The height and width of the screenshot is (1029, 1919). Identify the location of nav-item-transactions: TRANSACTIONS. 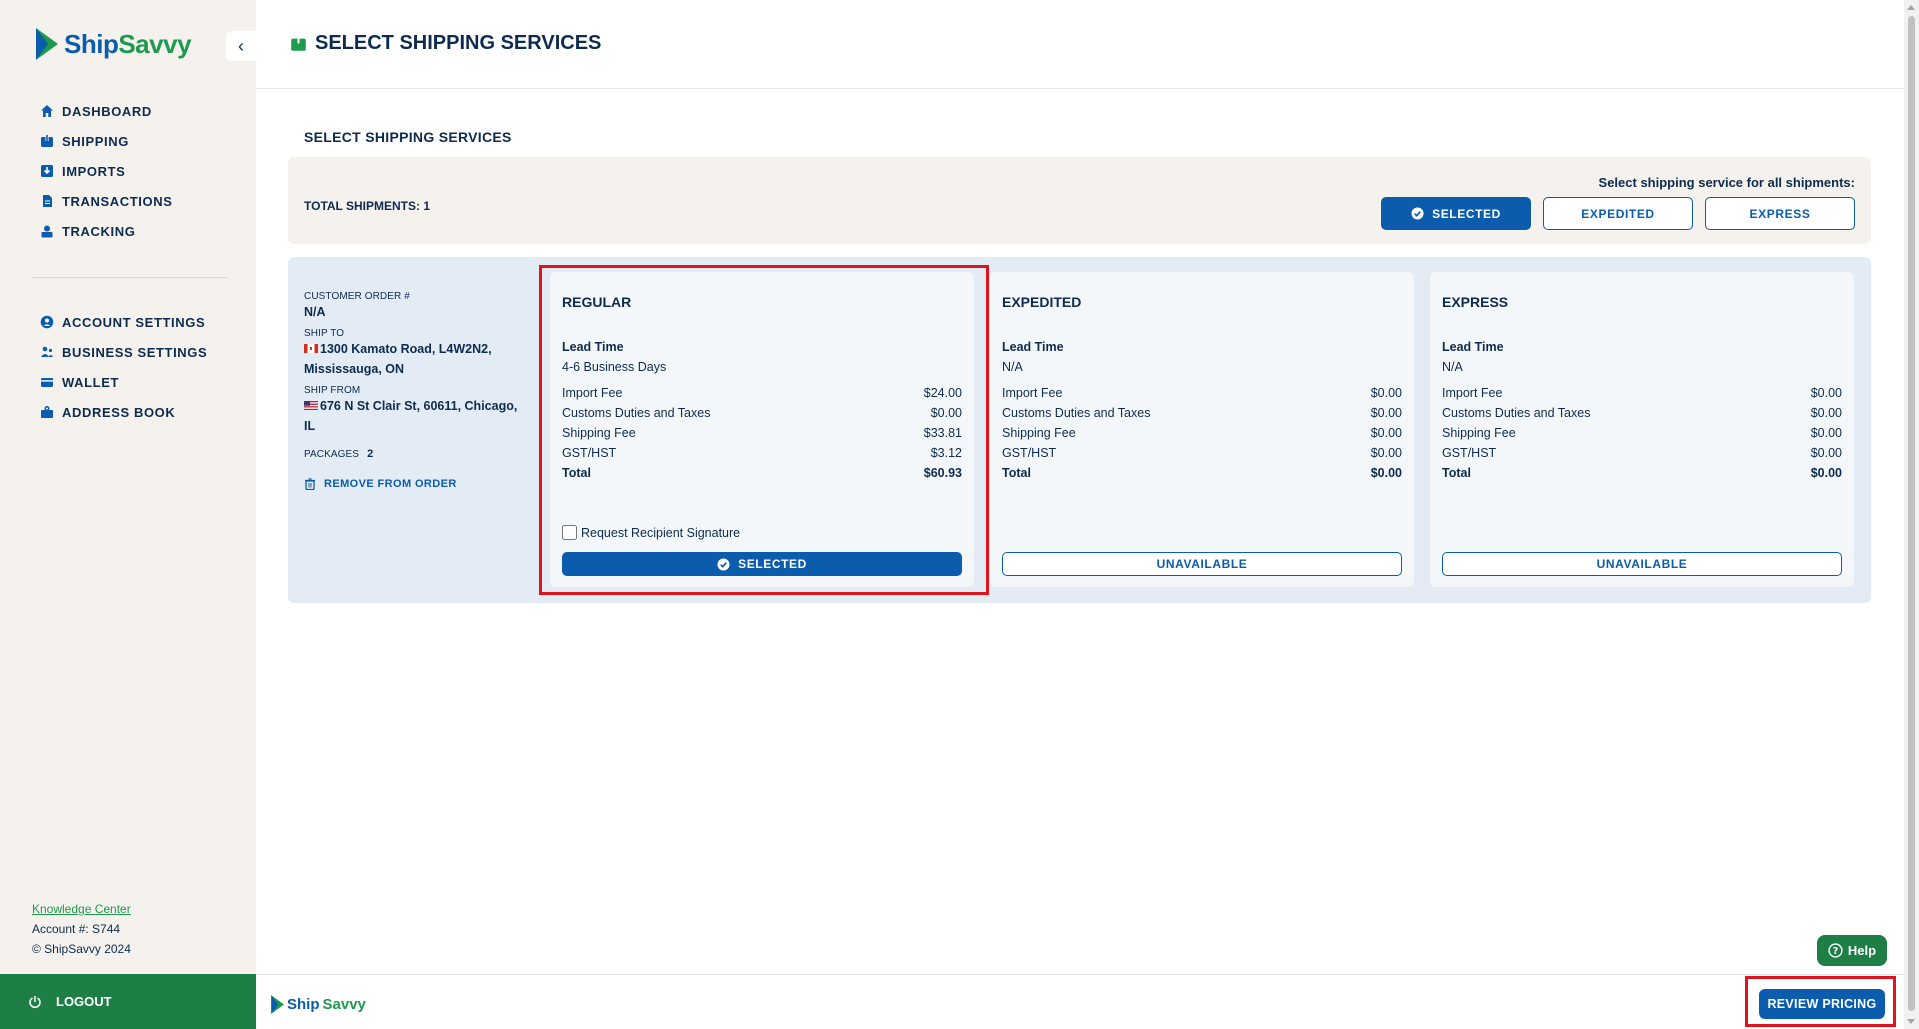
(106, 201).